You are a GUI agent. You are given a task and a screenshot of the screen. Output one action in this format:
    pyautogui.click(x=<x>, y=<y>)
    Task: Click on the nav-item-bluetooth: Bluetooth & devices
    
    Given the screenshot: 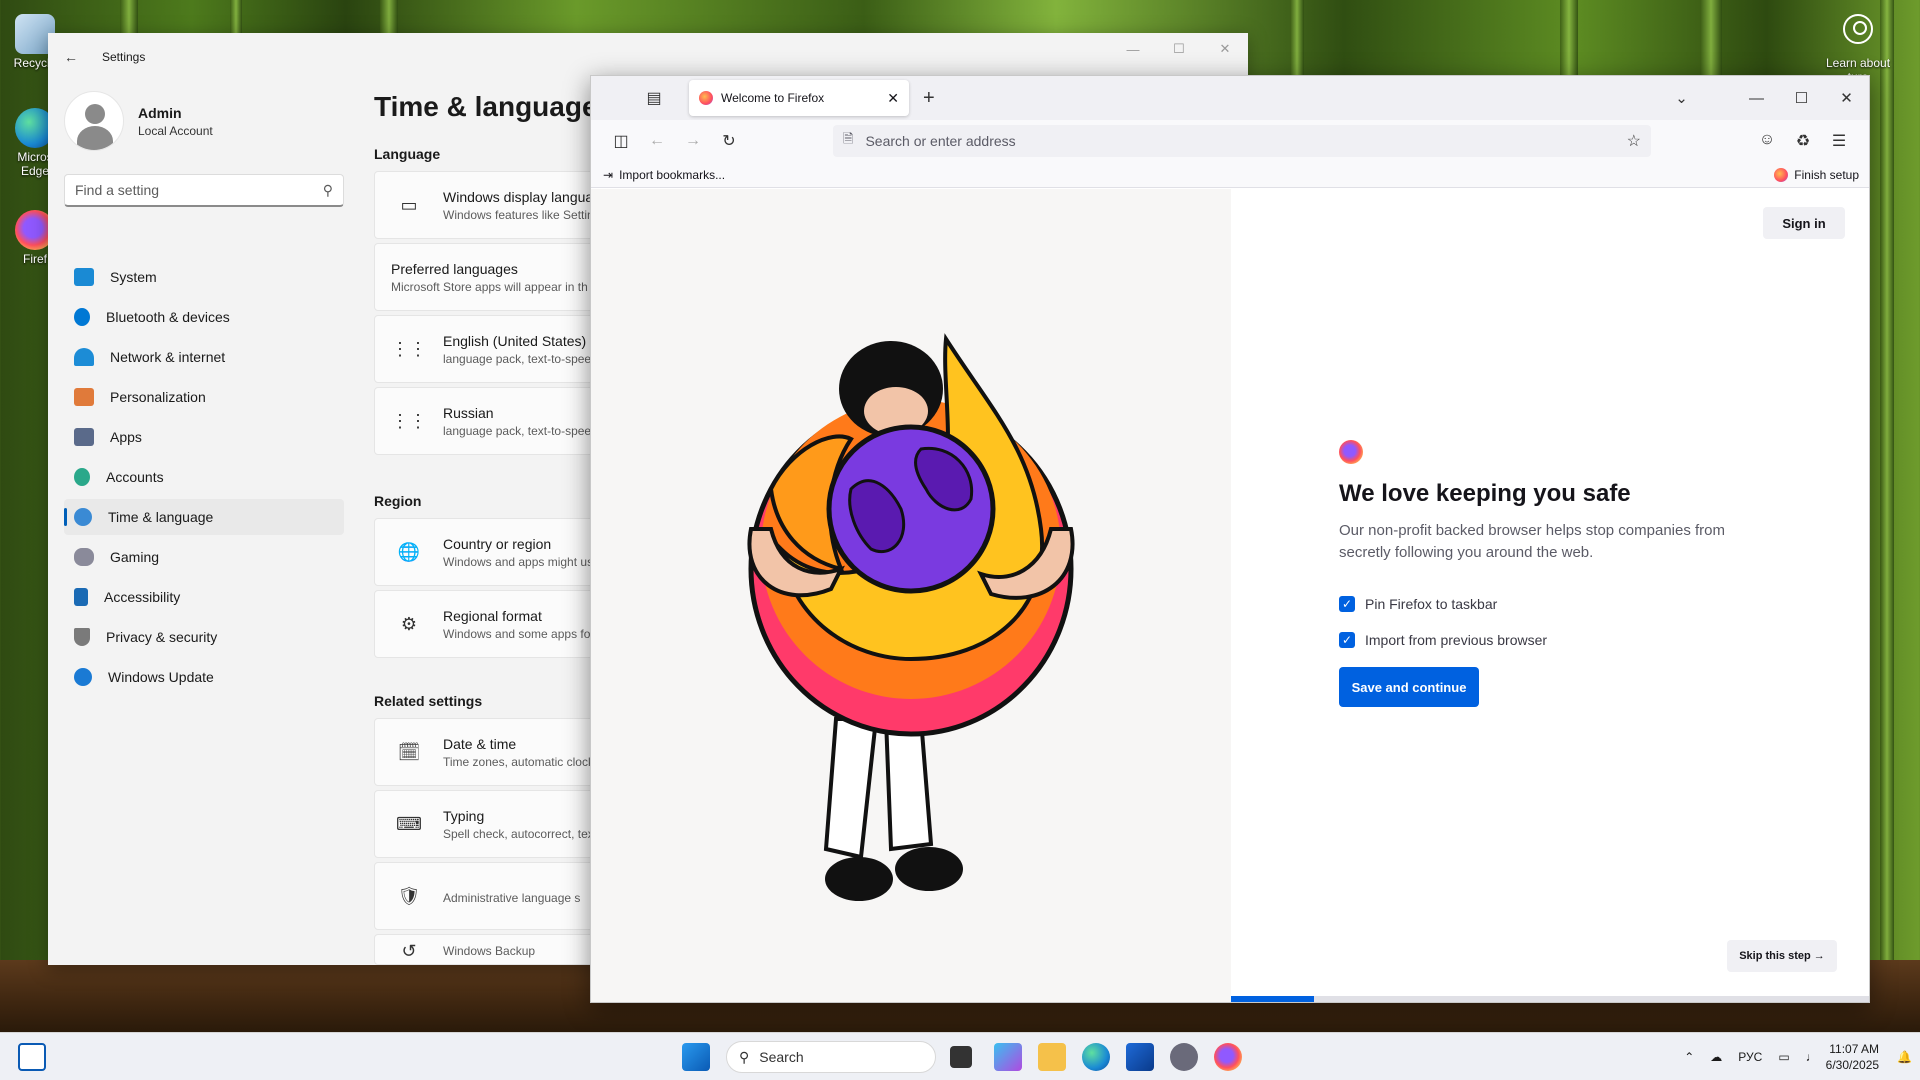 What is the action you would take?
    pyautogui.click(x=204, y=317)
    